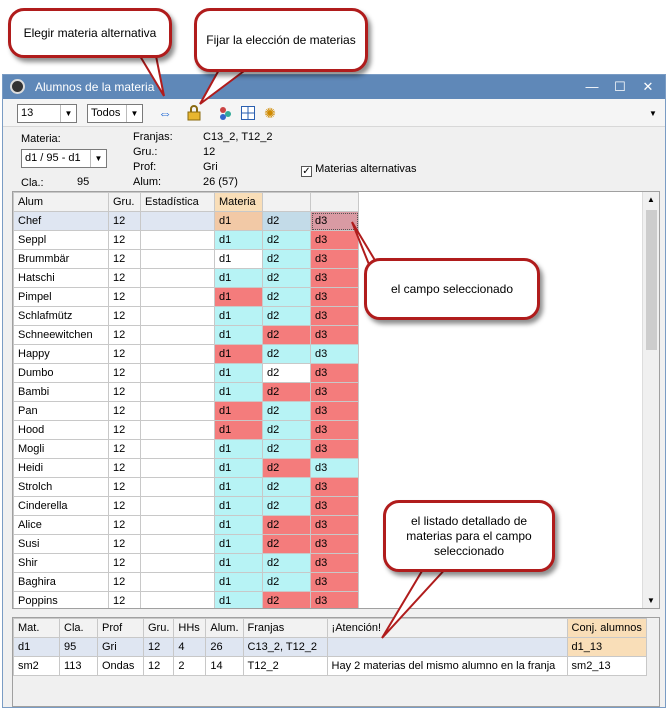  I want to click on student-row: Dumbo 12 d1 d2 d3, so click(186, 373).